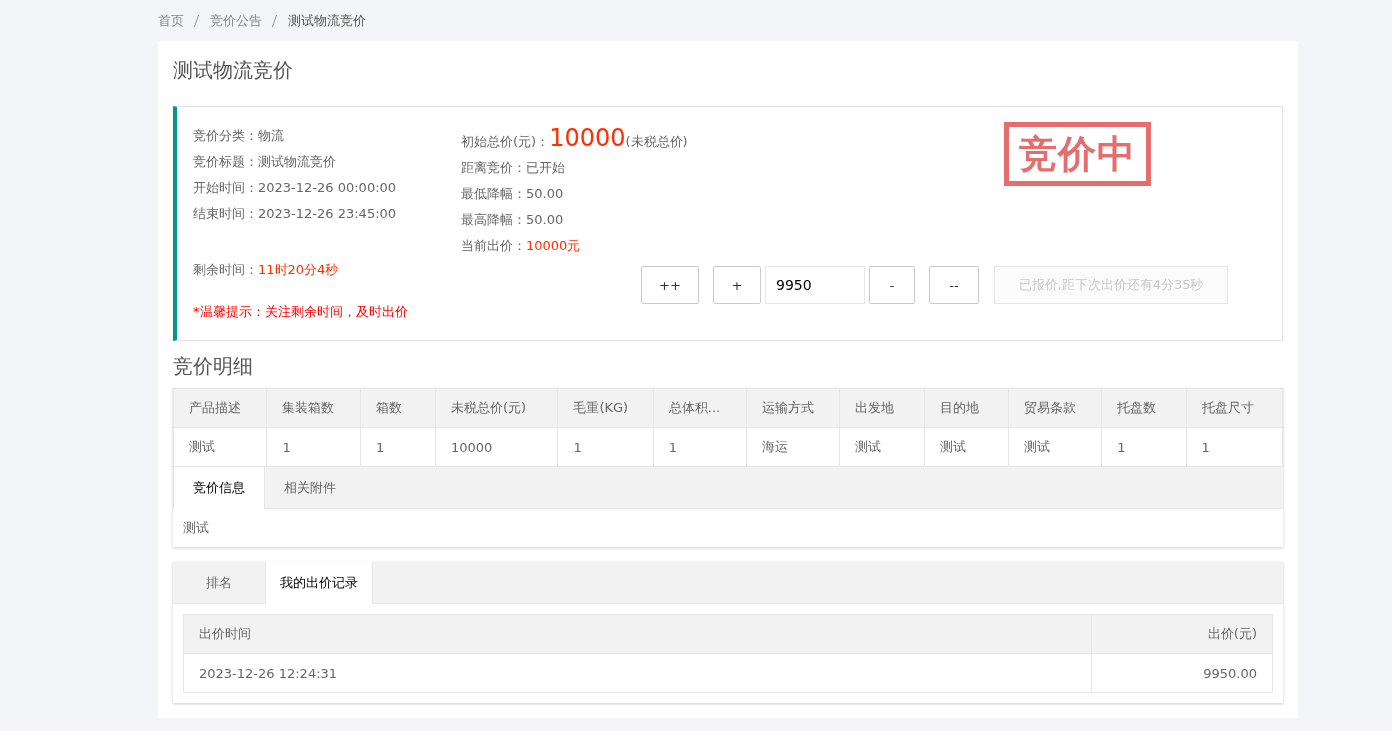  I want to click on field-value: 测试物流竞价, so click(297, 161).